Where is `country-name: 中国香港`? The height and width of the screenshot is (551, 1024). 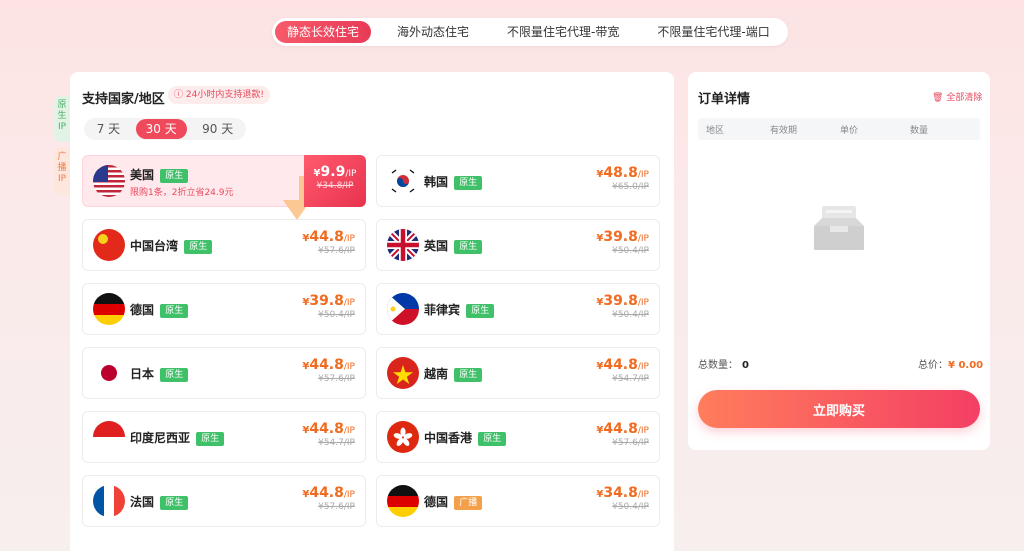
country-name: 中国香港 is located at coordinates (448, 438).